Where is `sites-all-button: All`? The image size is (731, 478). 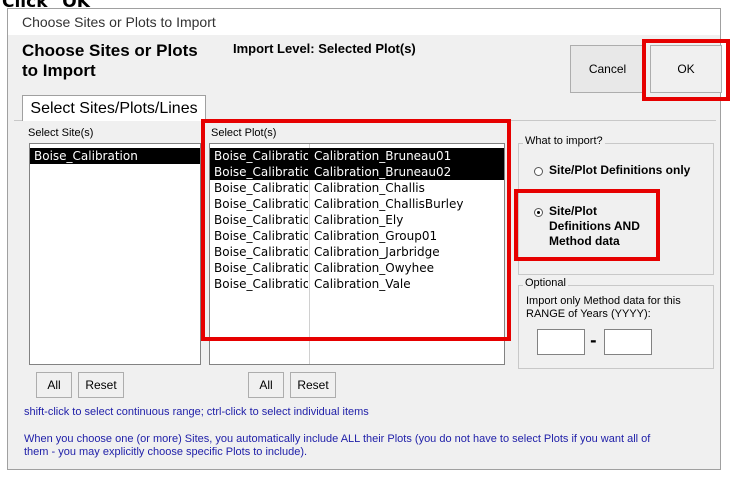
sites-all-button: All is located at coordinates (54, 385).